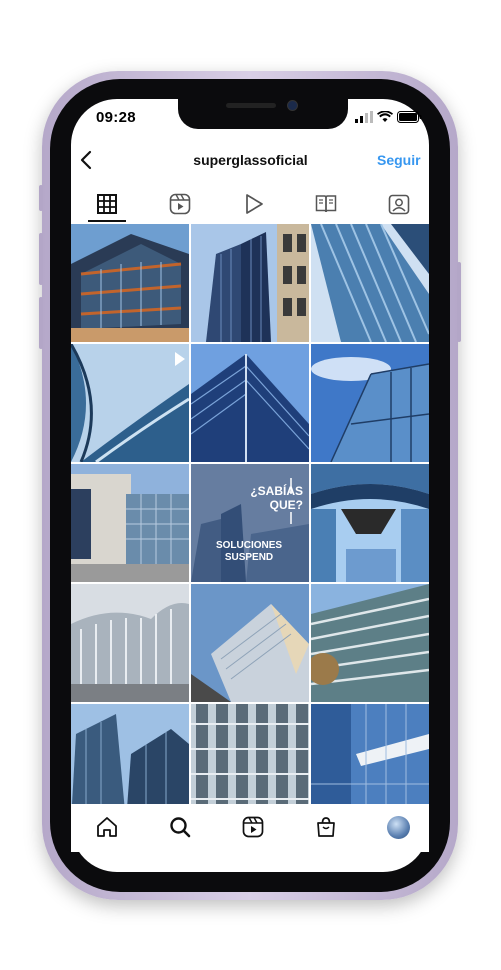  I want to click on nav-home, so click(107, 827).